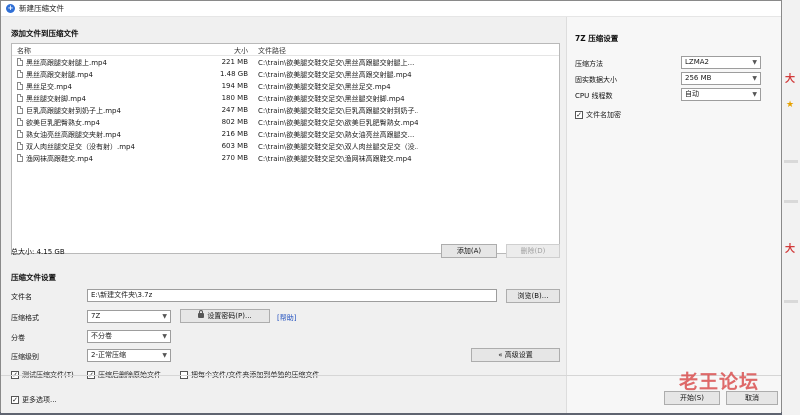  I want to click on dict-size-select: 256 MB ▼, so click(721, 78).